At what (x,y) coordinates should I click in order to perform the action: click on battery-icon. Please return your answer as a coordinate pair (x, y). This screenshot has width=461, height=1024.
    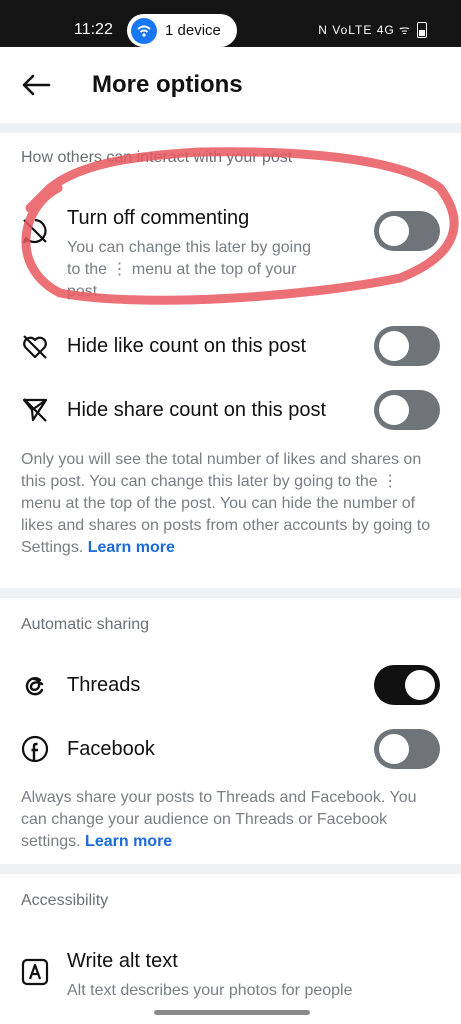
    Looking at the image, I should click on (422, 29).